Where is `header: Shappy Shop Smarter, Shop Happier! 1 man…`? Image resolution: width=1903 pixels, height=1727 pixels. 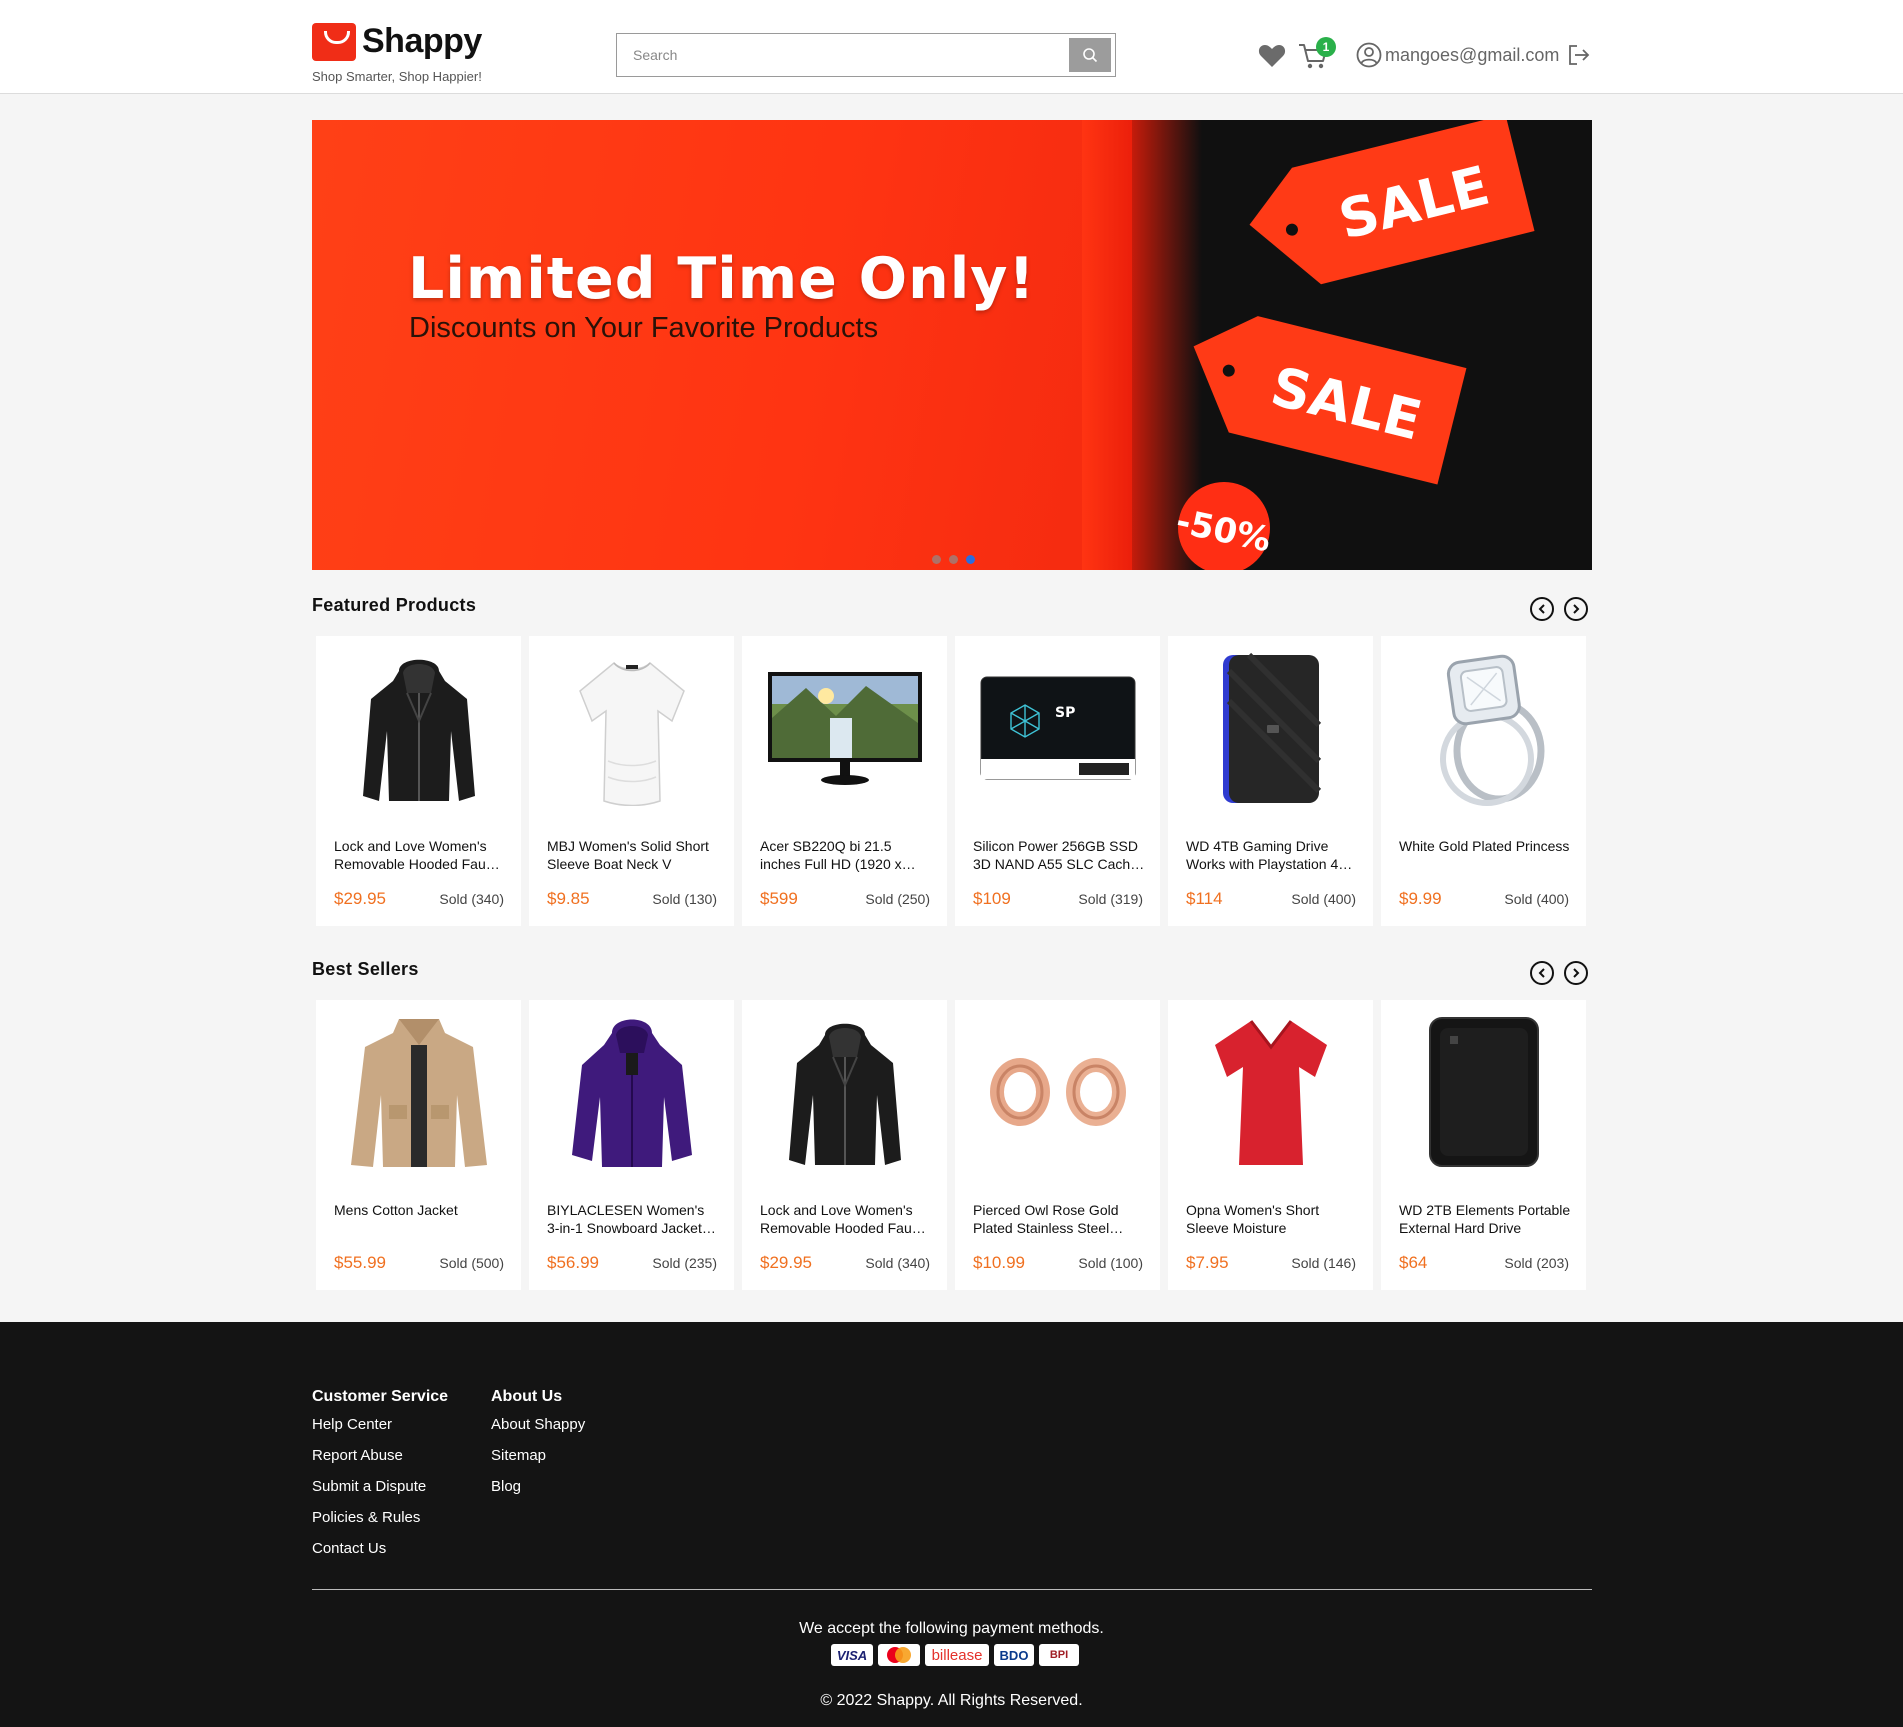
header: Shappy Shop Smarter, Shop Happier! 1 man… is located at coordinates (951, 47).